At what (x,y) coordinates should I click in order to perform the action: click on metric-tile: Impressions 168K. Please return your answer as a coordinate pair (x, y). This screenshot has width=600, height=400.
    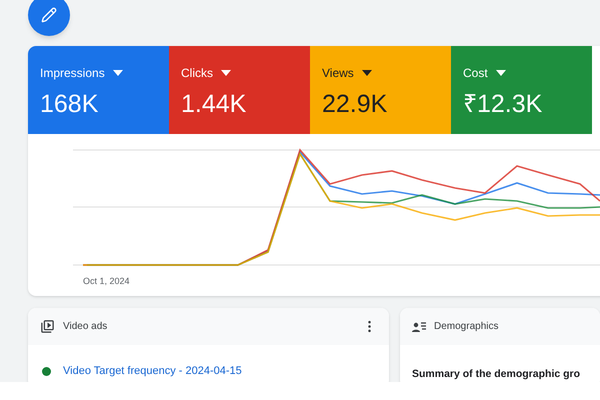
    Looking at the image, I should click on (98, 90).